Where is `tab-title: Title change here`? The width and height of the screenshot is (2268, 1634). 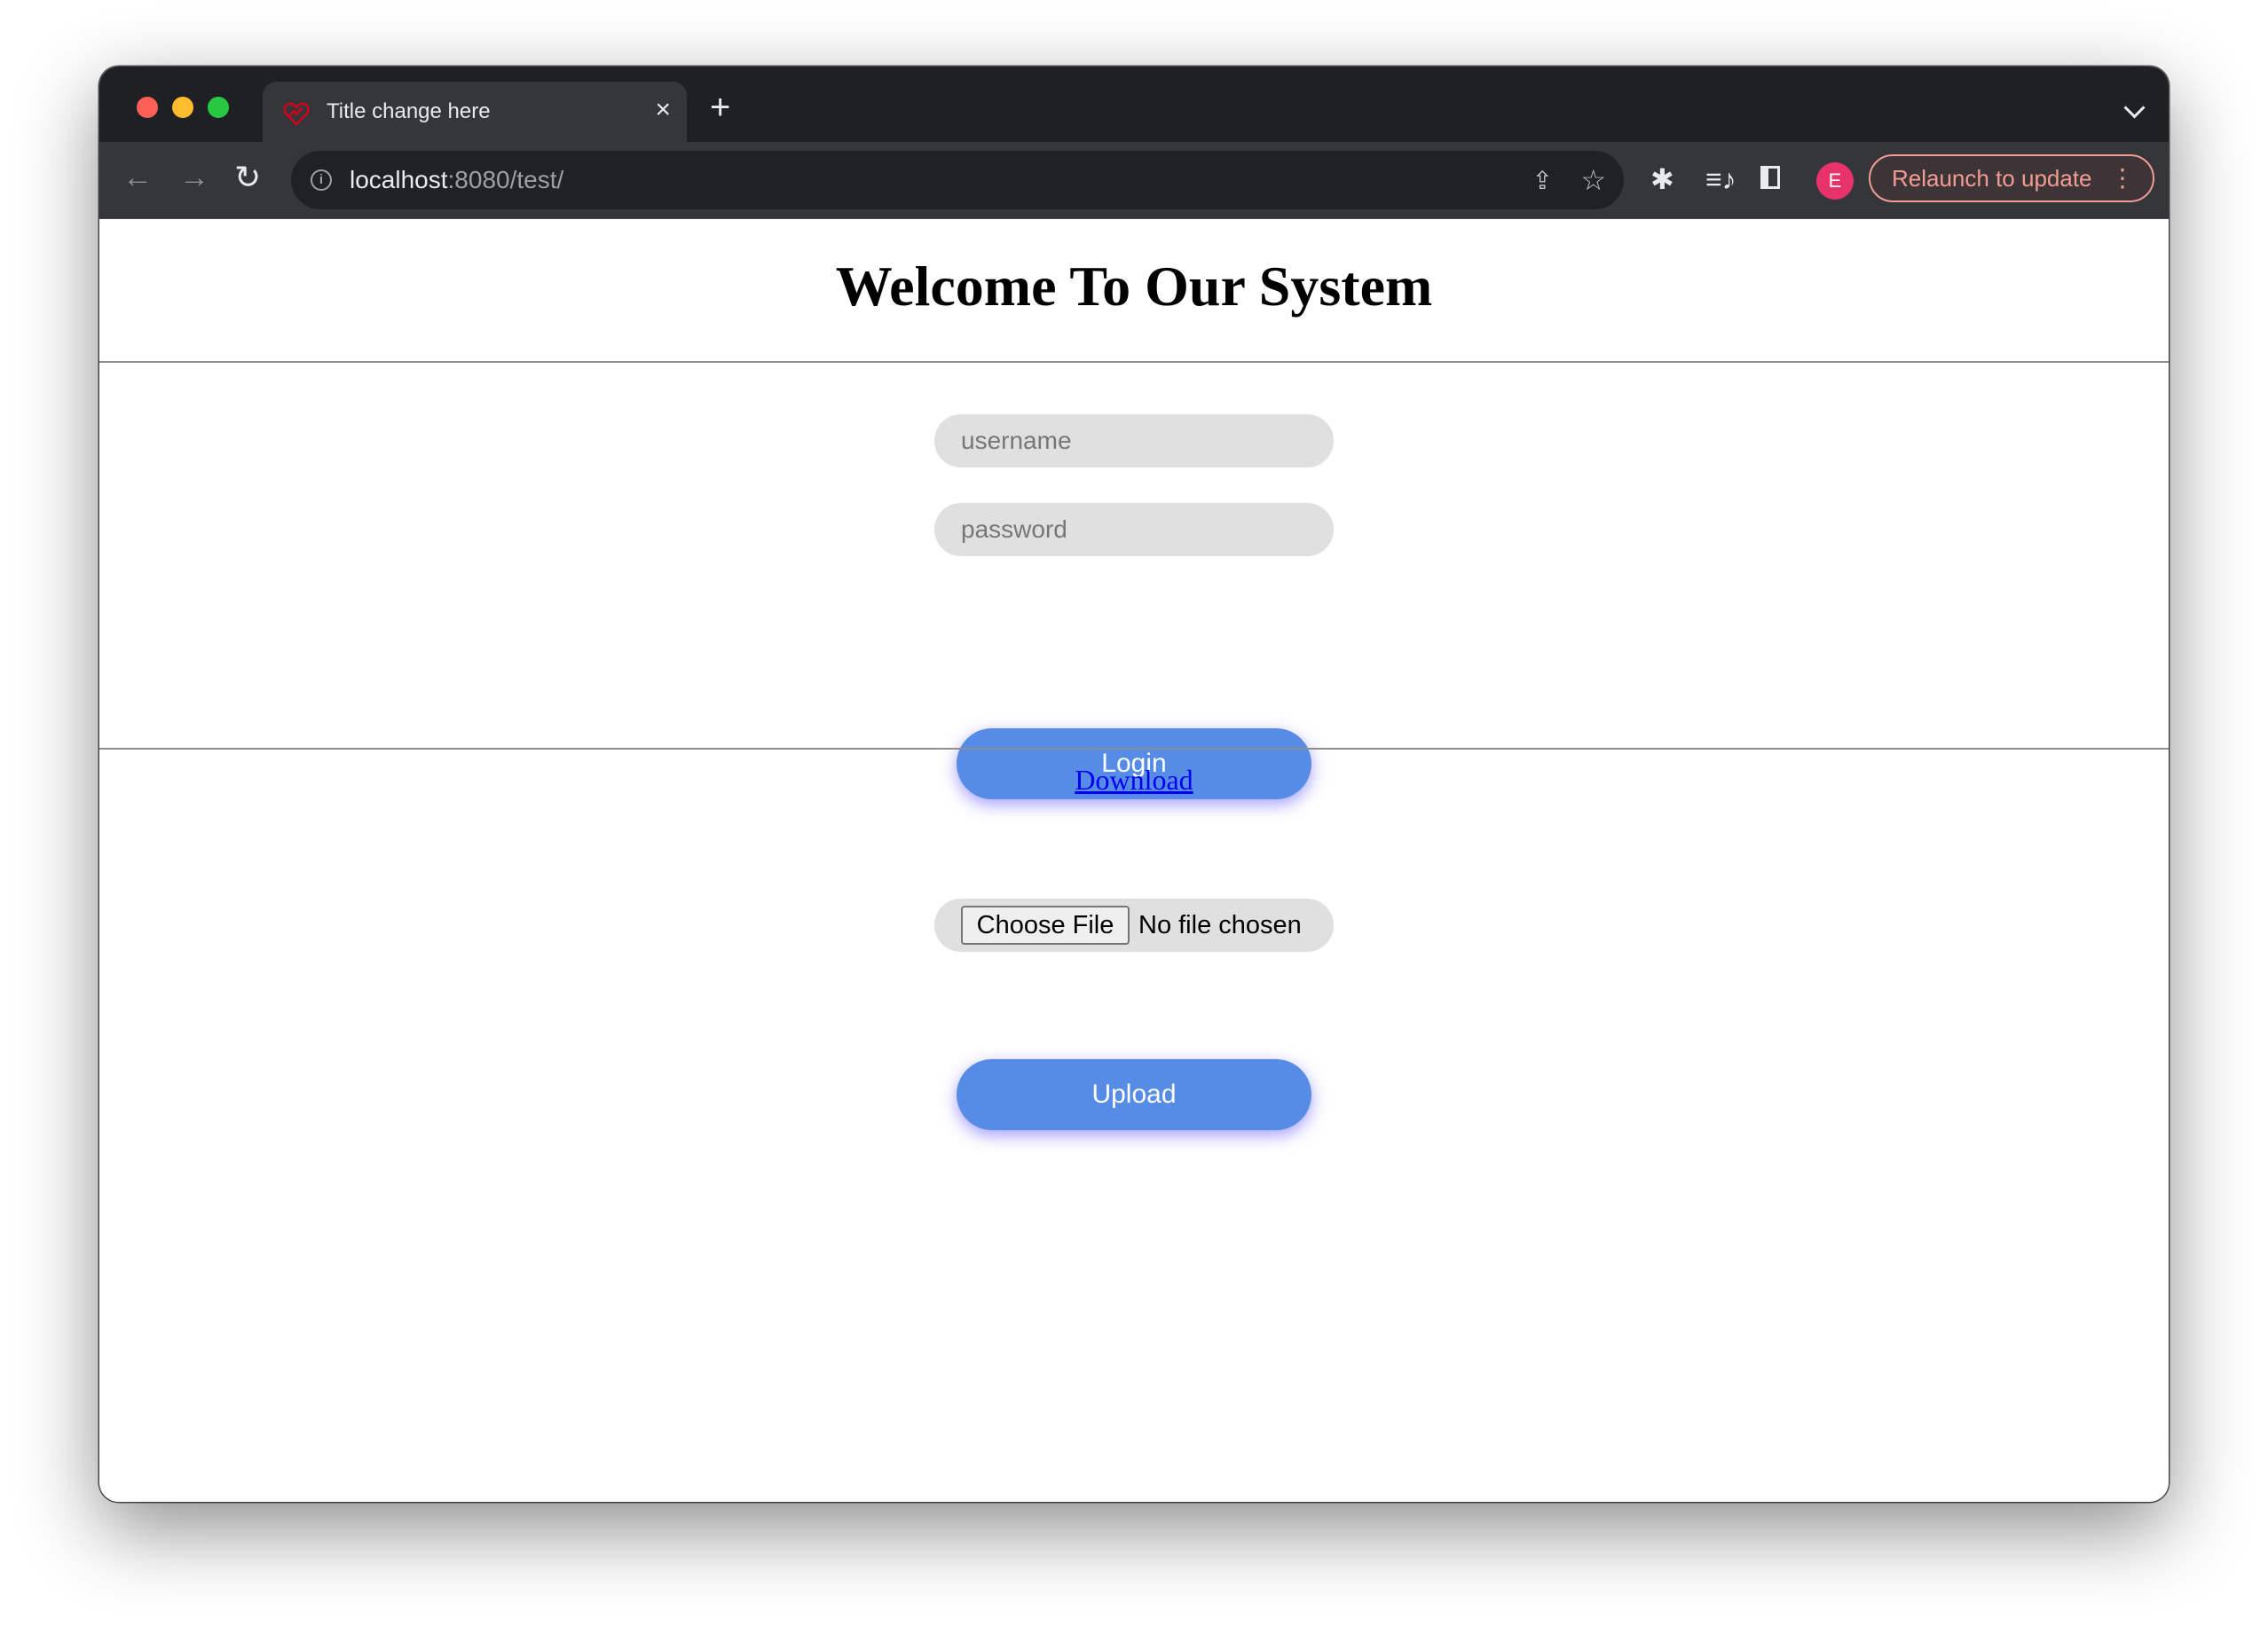 tab-title: Title change here is located at coordinates (409, 111).